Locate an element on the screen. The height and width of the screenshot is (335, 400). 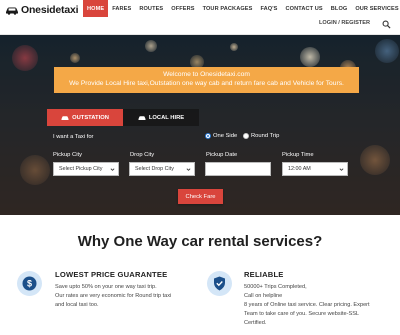
feature-line: and local taxi too. is located at coordinates (77, 305).